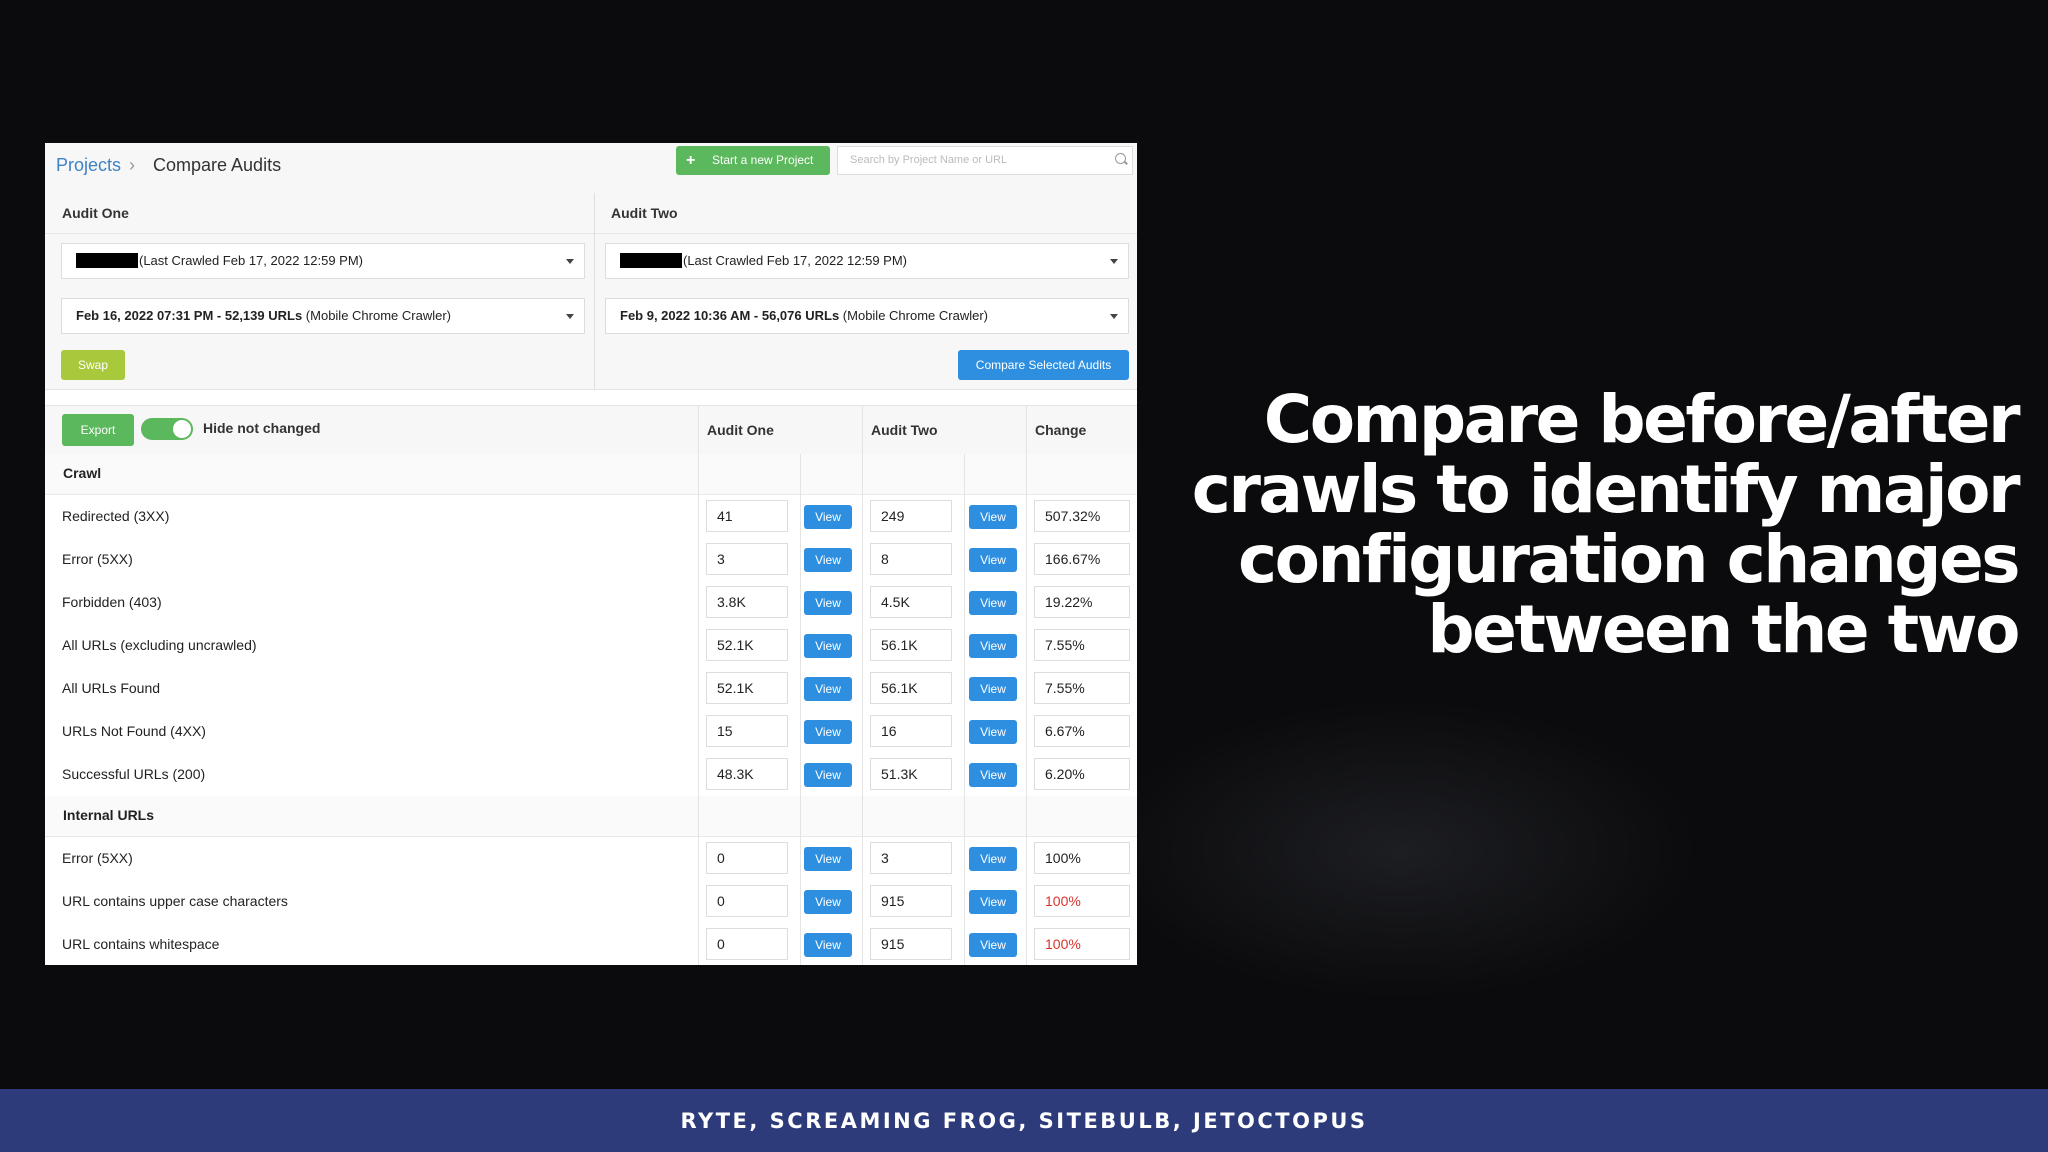 This screenshot has height=1152, width=2048. I want to click on audit-one-value: 48.3K, so click(747, 774).